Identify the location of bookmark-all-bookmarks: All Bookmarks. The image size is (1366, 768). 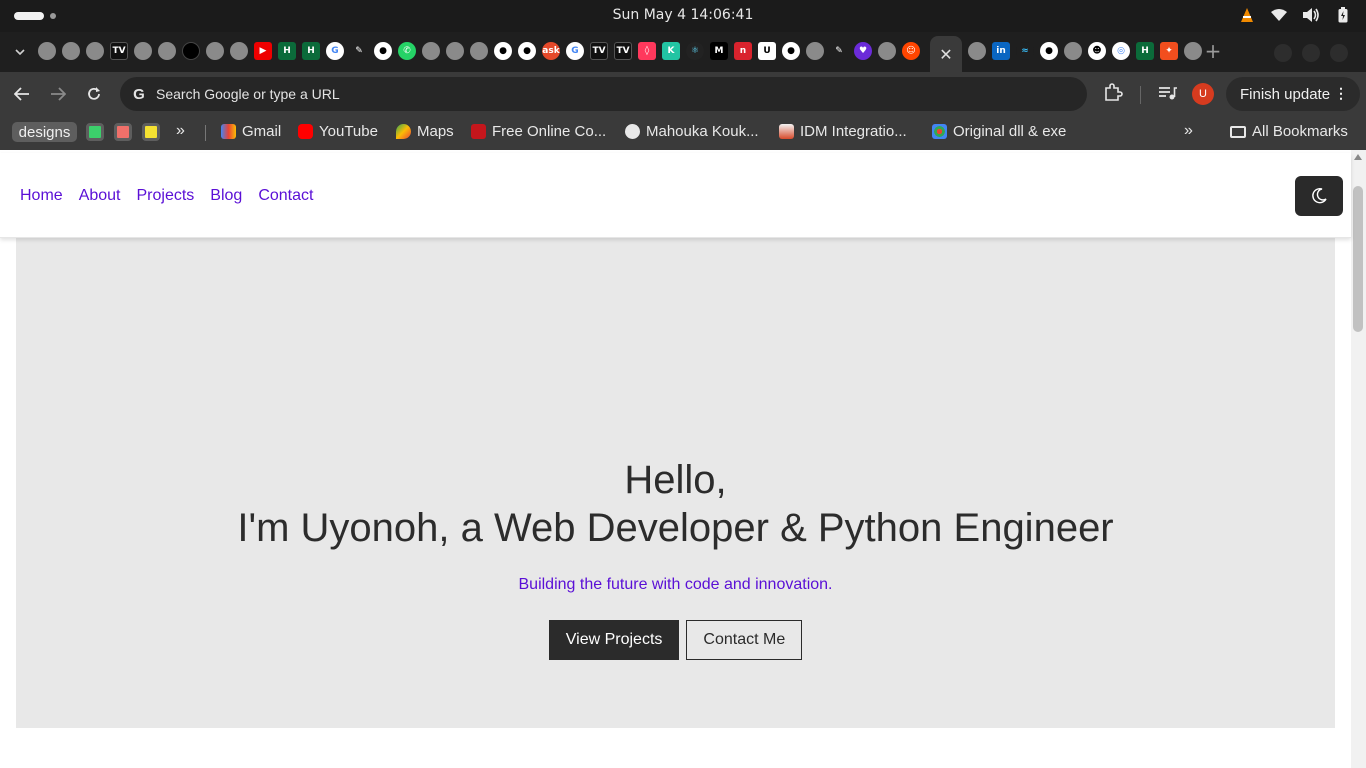
(1289, 131).